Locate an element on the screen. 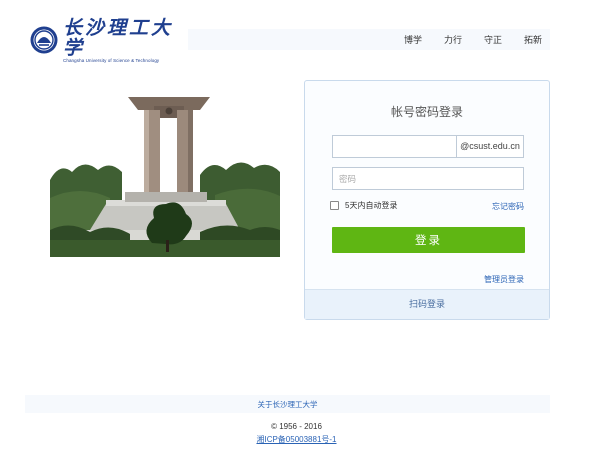 This screenshot has width=593, height=456. nav-item-lixing: 力行 is located at coordinates (453, 39).